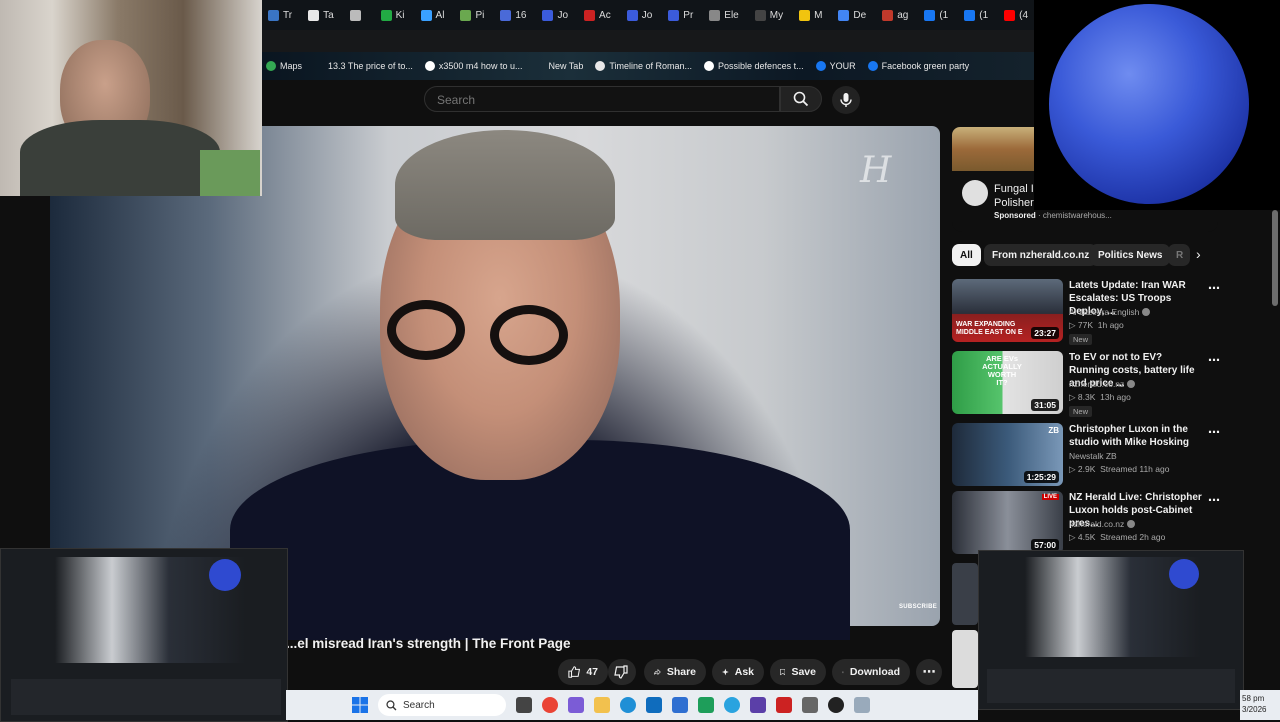  Describe the element at coordinates (1111, 630) in the screenshot. I see `screen-preview-right` at that location.